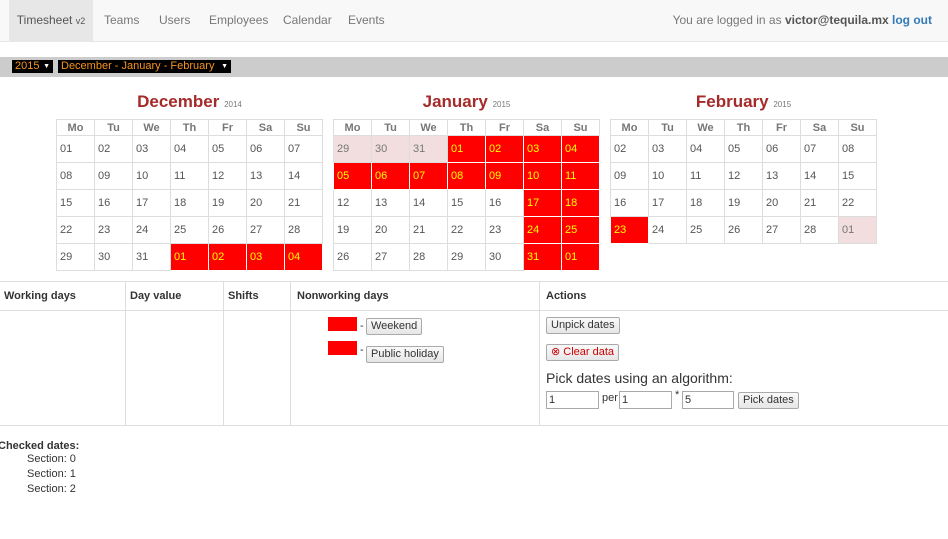  What do you see at coordinates (645, 400) in the screenshot?
I see `algo-per-input: 1` at bounding box center [645, 400].